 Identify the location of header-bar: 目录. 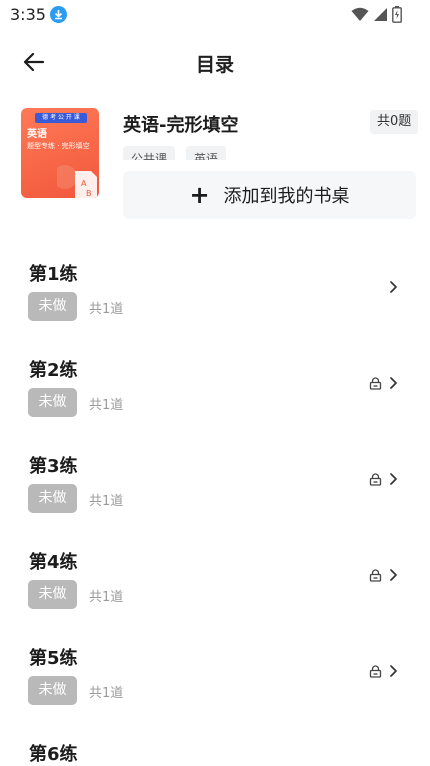
(215, 62).